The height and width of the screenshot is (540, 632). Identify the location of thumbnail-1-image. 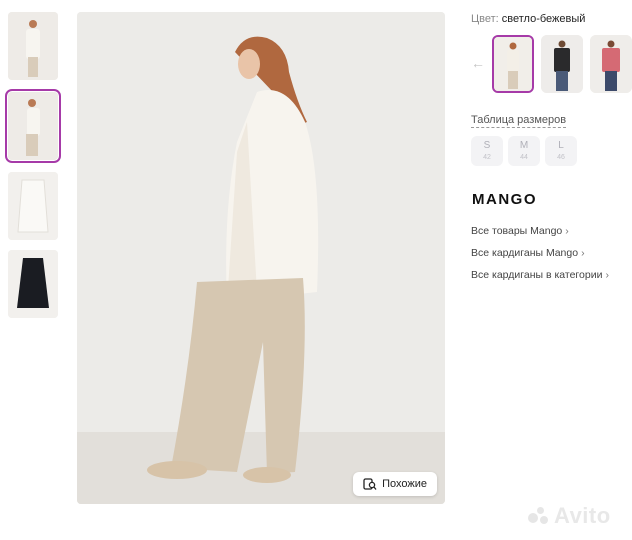
(33, 46).